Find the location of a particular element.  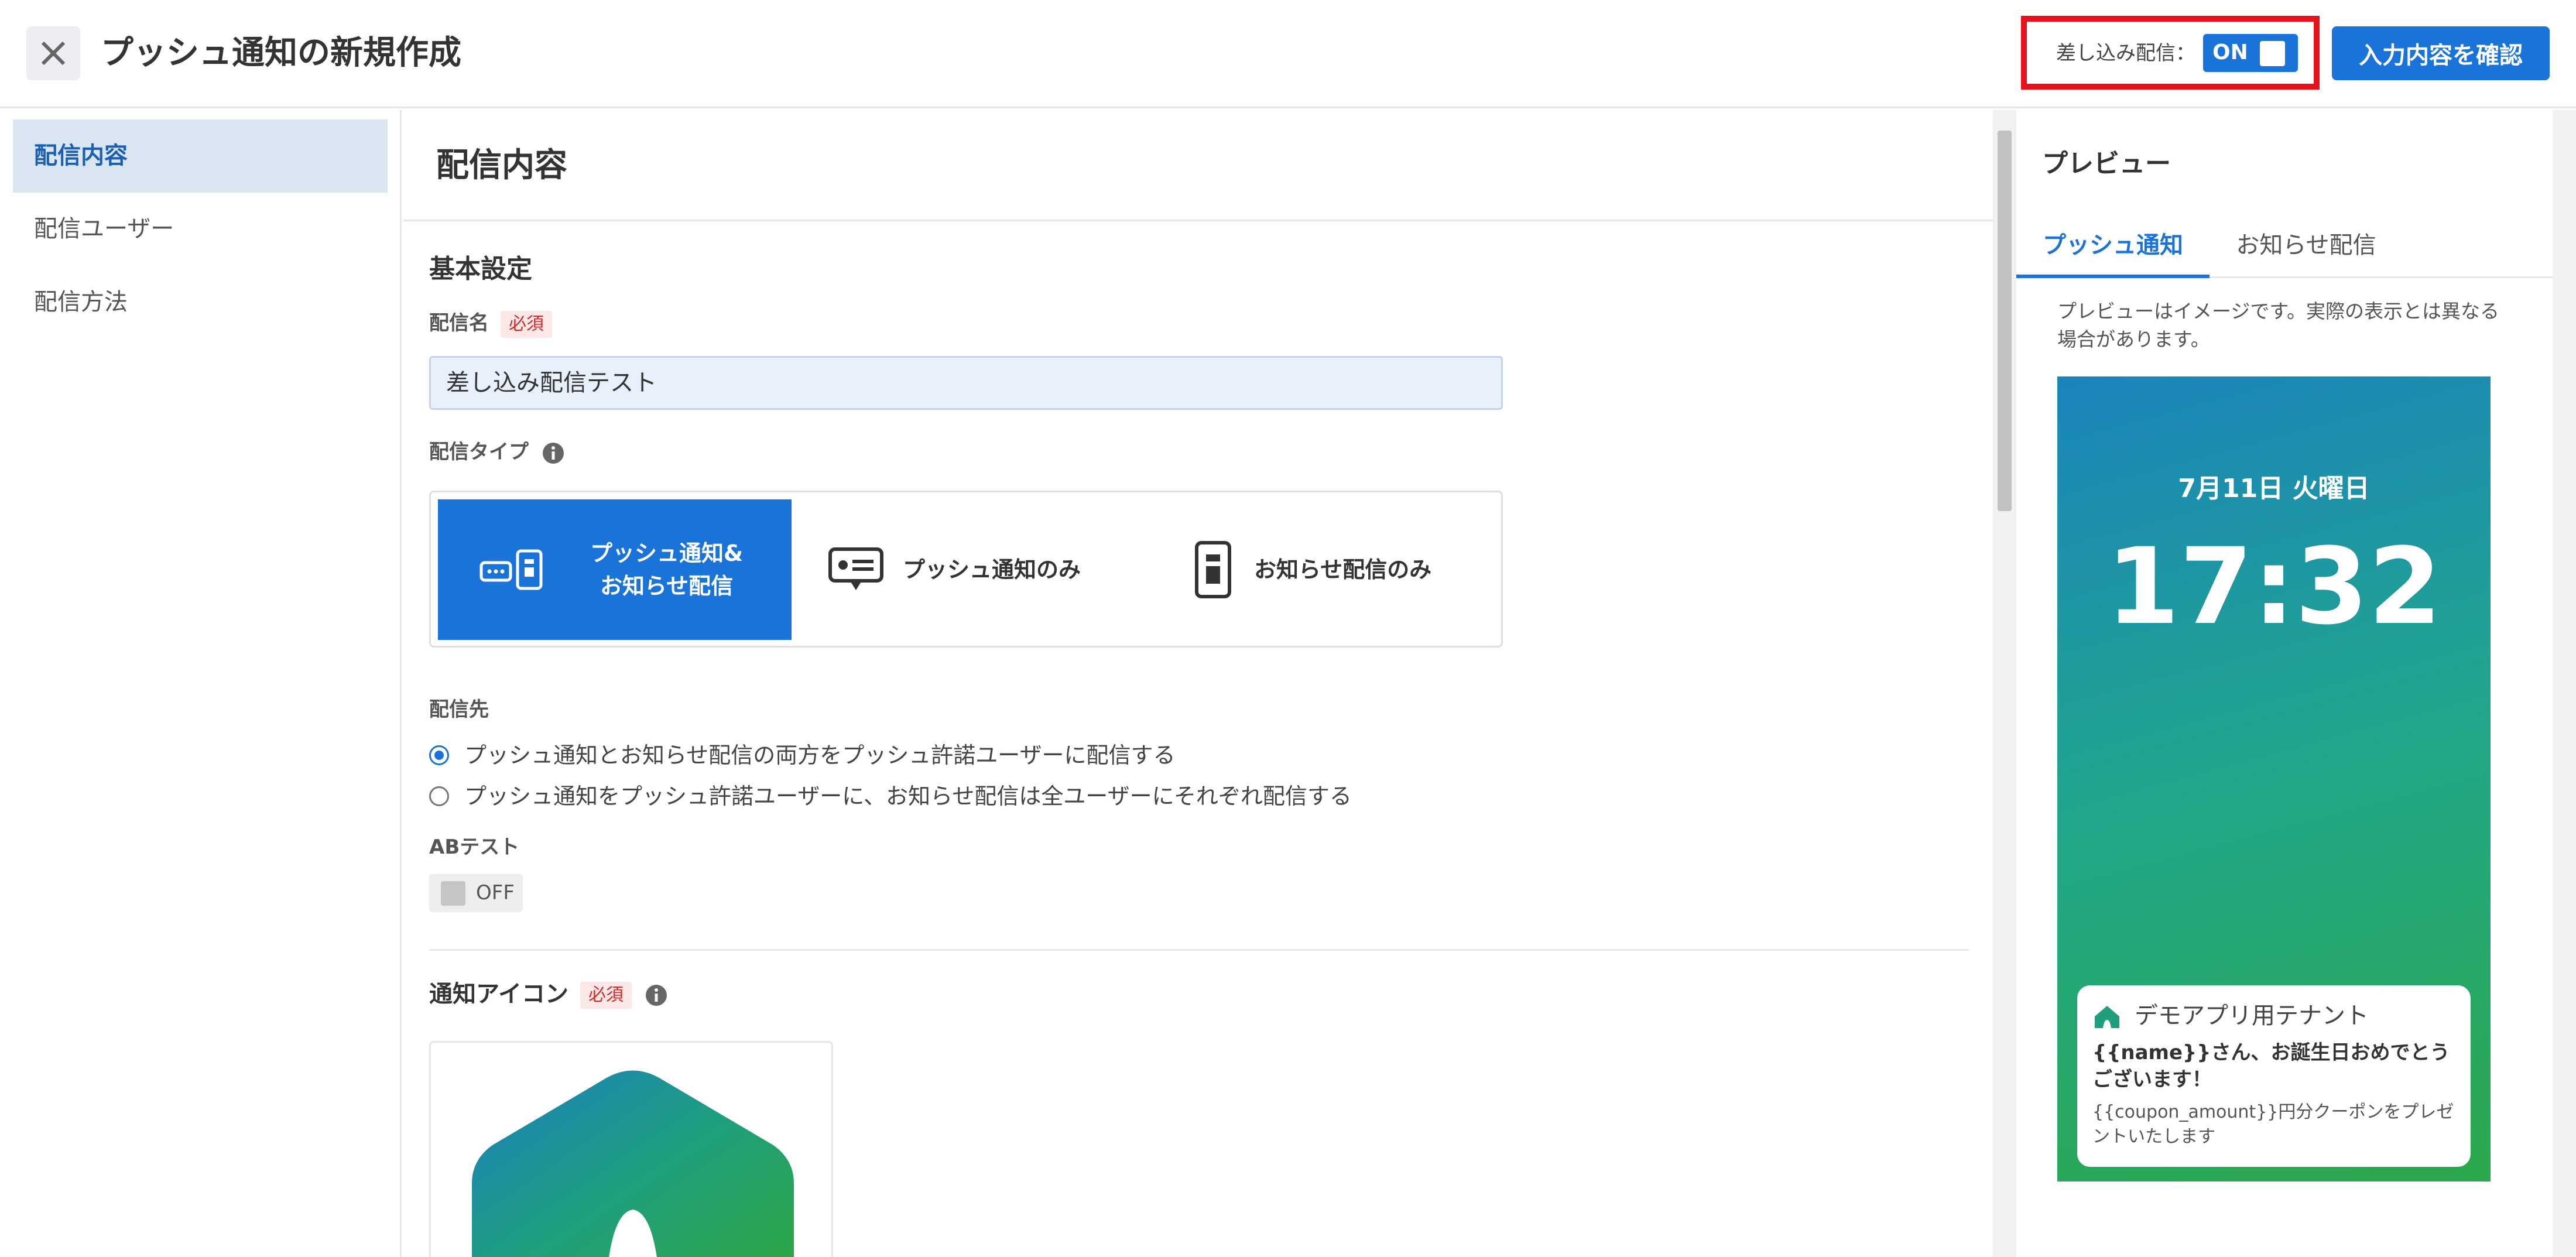

destination-option-1: プッシュ通知とお知らせ配信の両方をプッシュ許諾ユーザーに配信する is located at coordinates (802, 755).